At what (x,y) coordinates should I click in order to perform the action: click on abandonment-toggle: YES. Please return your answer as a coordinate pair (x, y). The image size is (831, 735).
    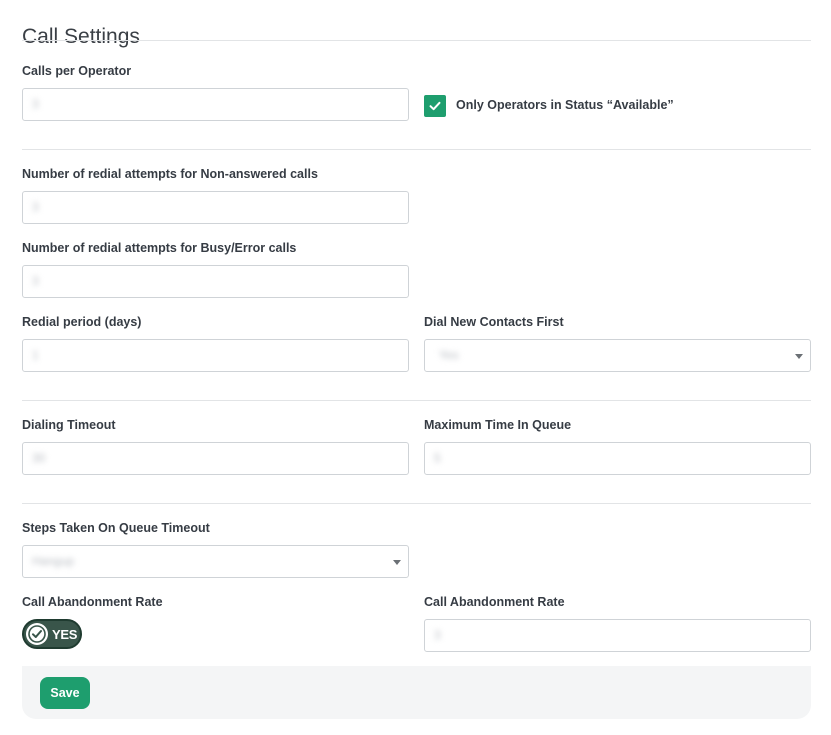
    Looking at the image, I should click on (52, 634).